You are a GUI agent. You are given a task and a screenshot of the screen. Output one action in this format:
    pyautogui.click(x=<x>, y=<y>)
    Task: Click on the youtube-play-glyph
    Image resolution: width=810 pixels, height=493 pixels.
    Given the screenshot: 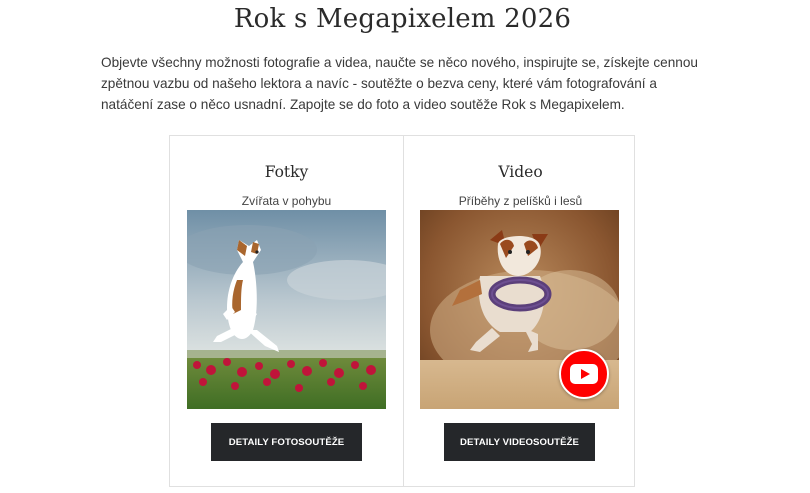 What is the action you would take?
    pyautogui.click(x=584, y=374)
    